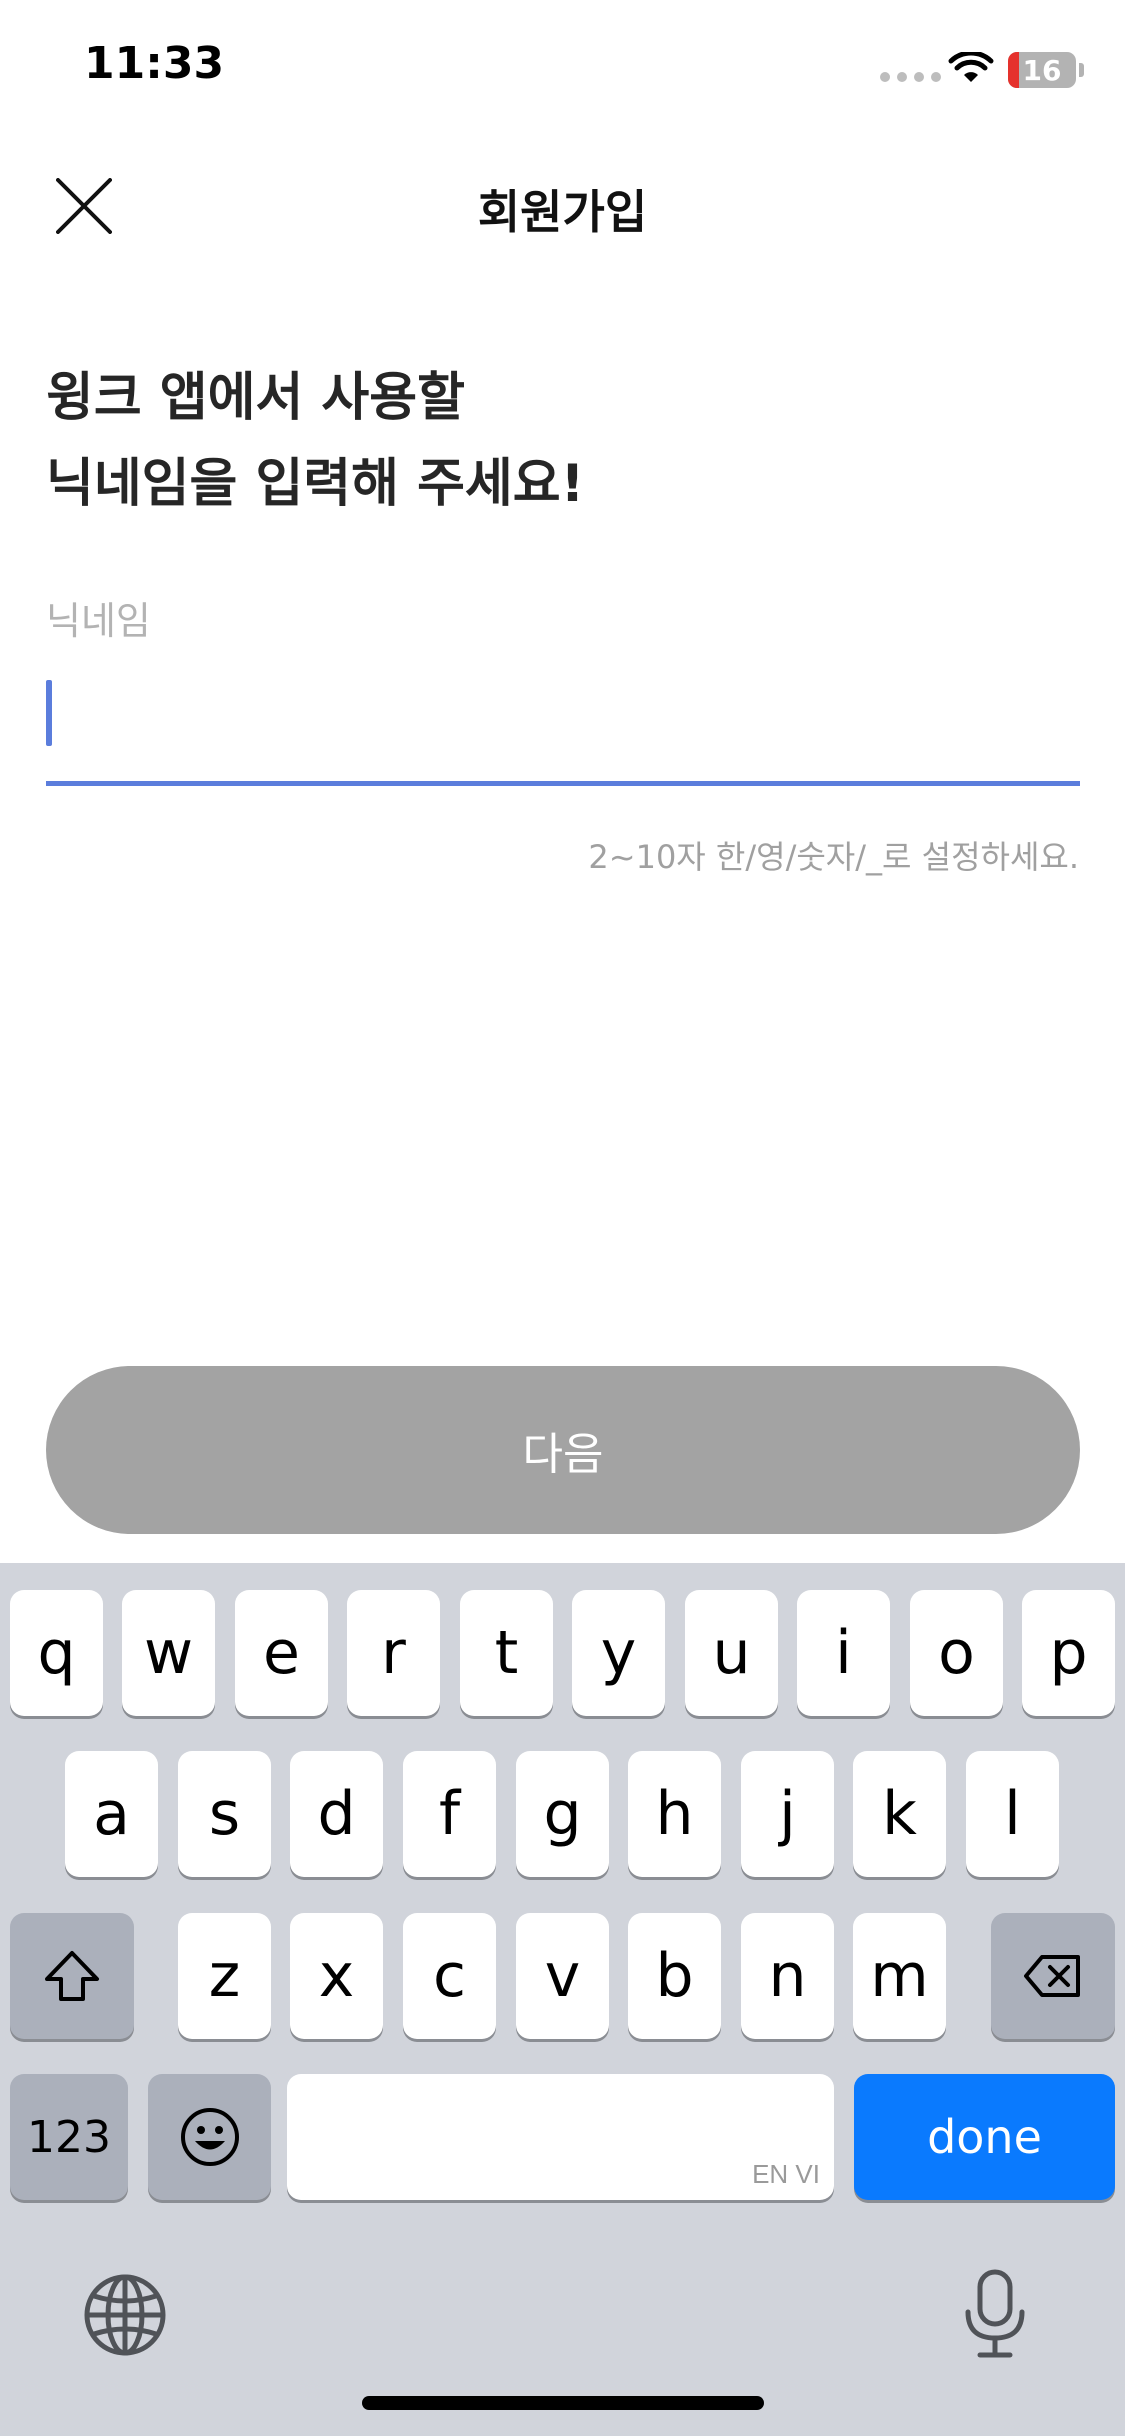  Describe the element at coordinates (154, 63) in the screenshot. I see `status-time: 11:33` at that location.